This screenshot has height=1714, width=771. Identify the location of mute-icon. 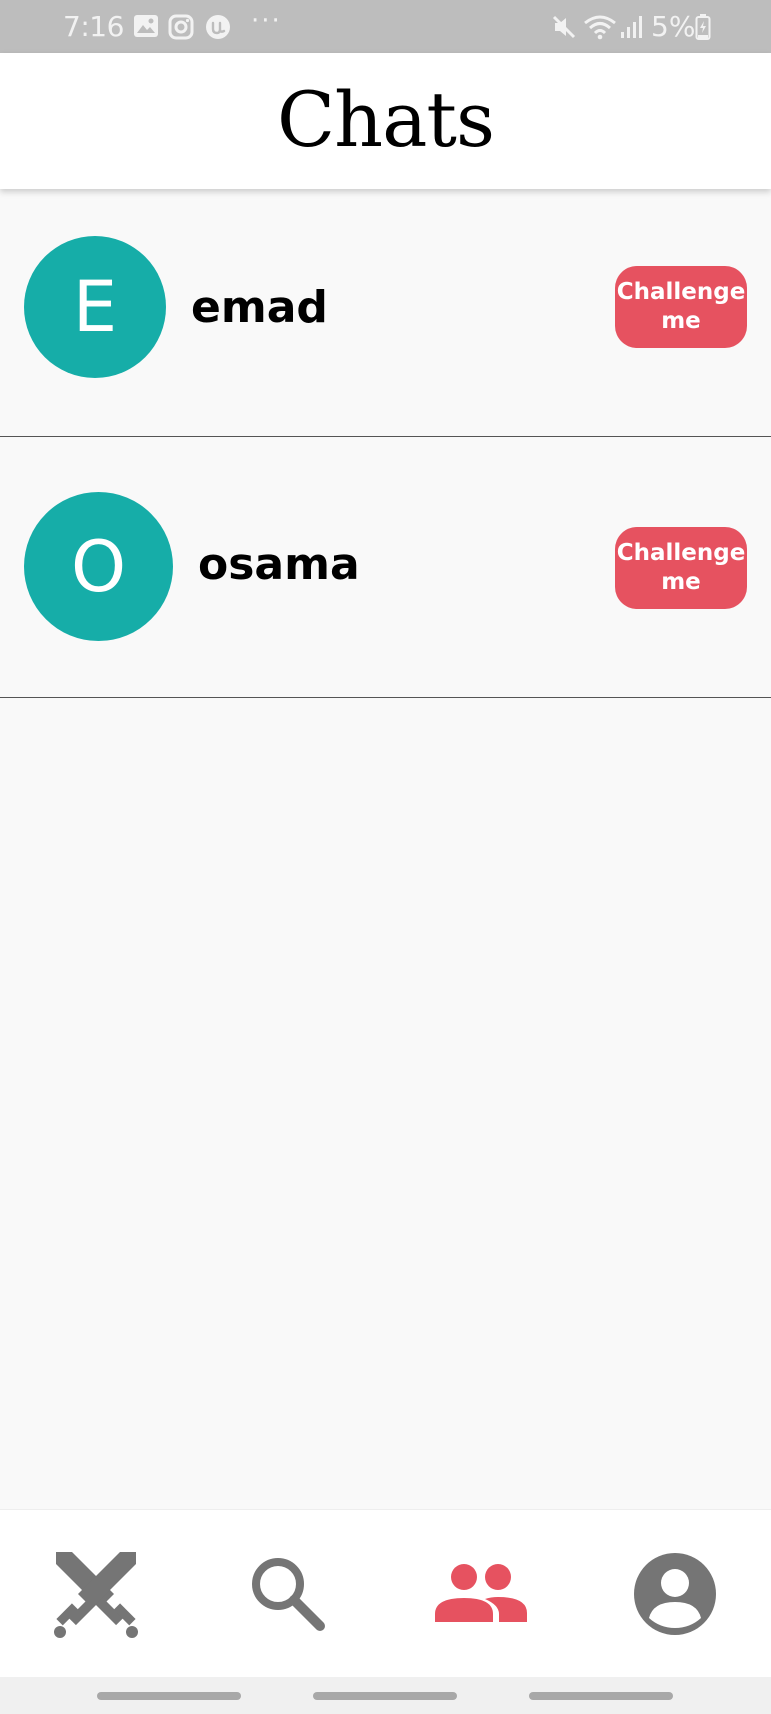
(564, 27).